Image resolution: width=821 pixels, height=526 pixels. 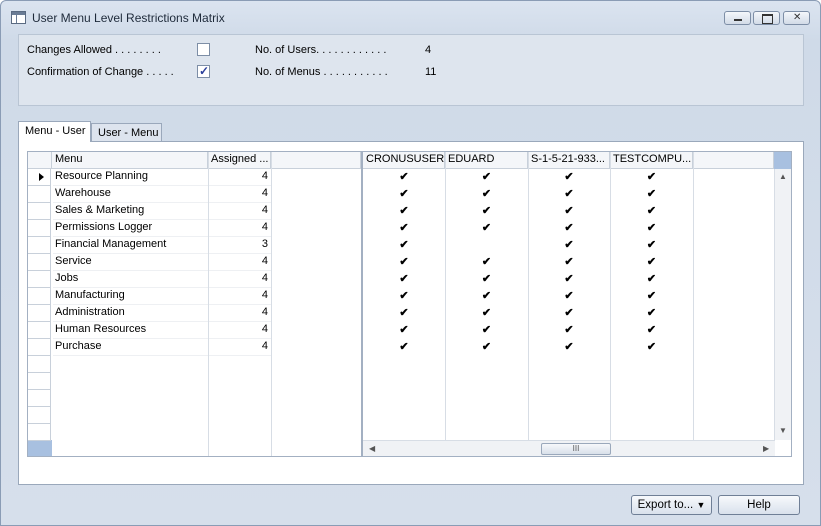 I want to click on menu-cell: Sales & Marketing, so click(x=130, y=211).